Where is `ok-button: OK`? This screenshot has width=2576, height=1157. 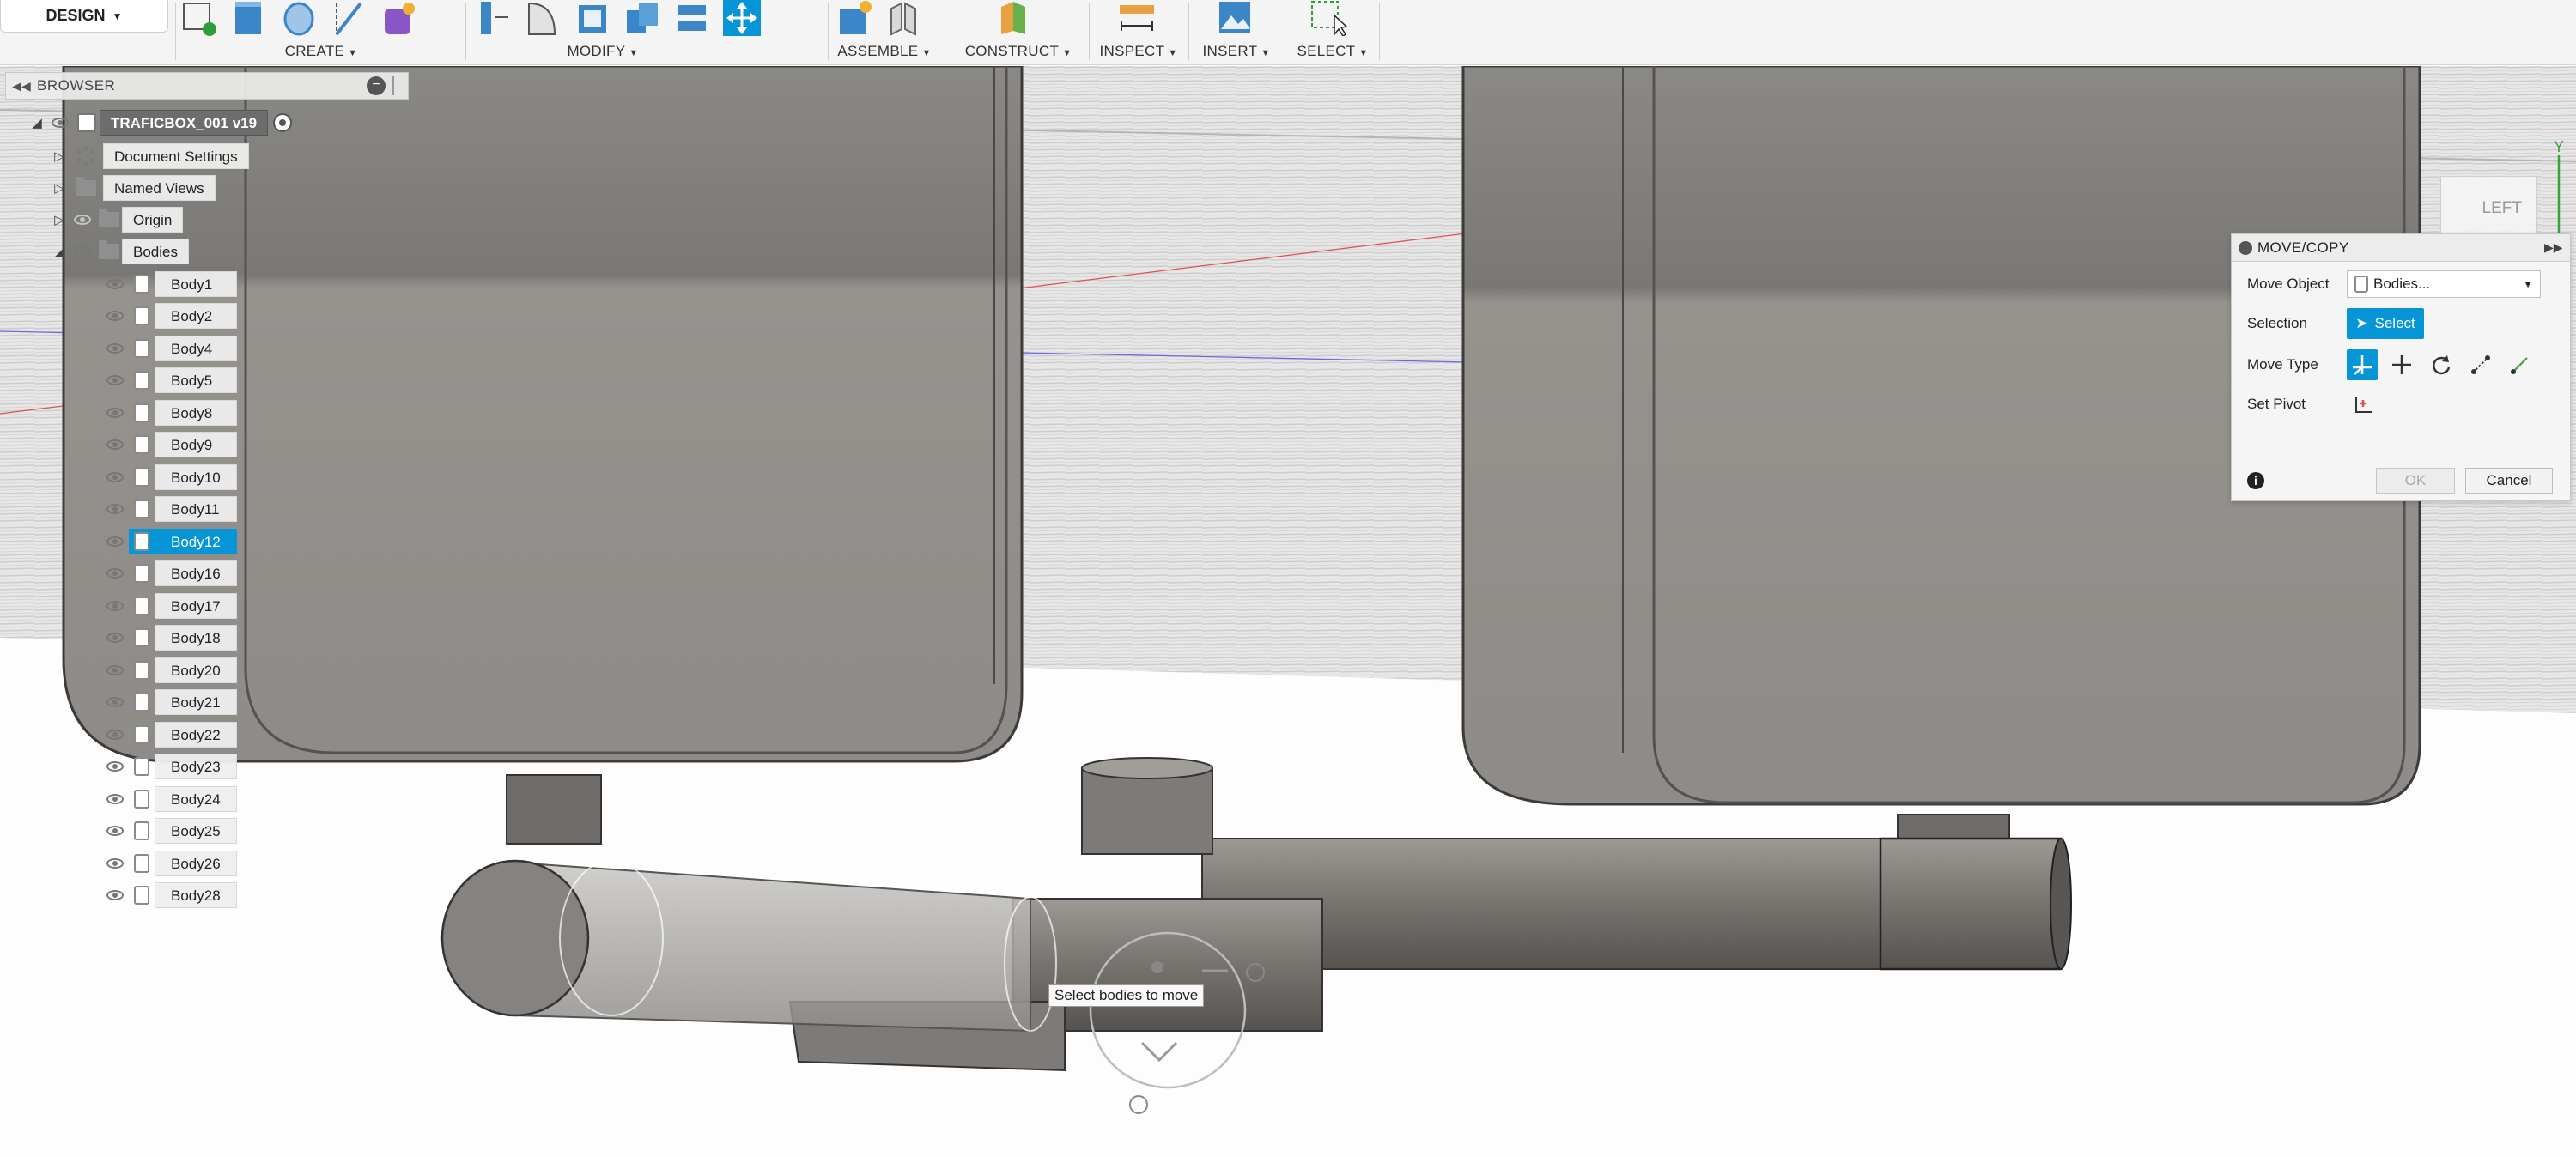 ok-button: OK is located at coordinates (2415, 481).